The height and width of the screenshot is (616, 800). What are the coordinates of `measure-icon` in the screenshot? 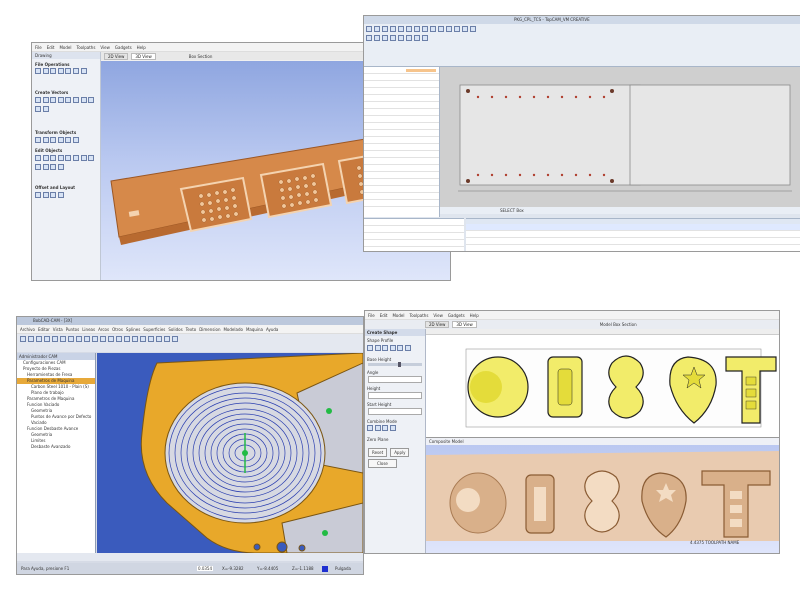 It's located at (60, 167).